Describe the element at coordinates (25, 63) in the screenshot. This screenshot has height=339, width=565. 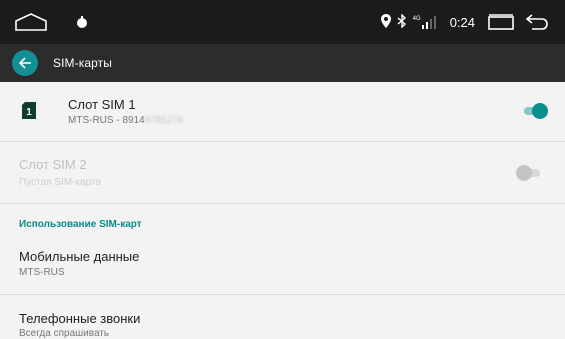
I see `arrow-left-icon` at that location.